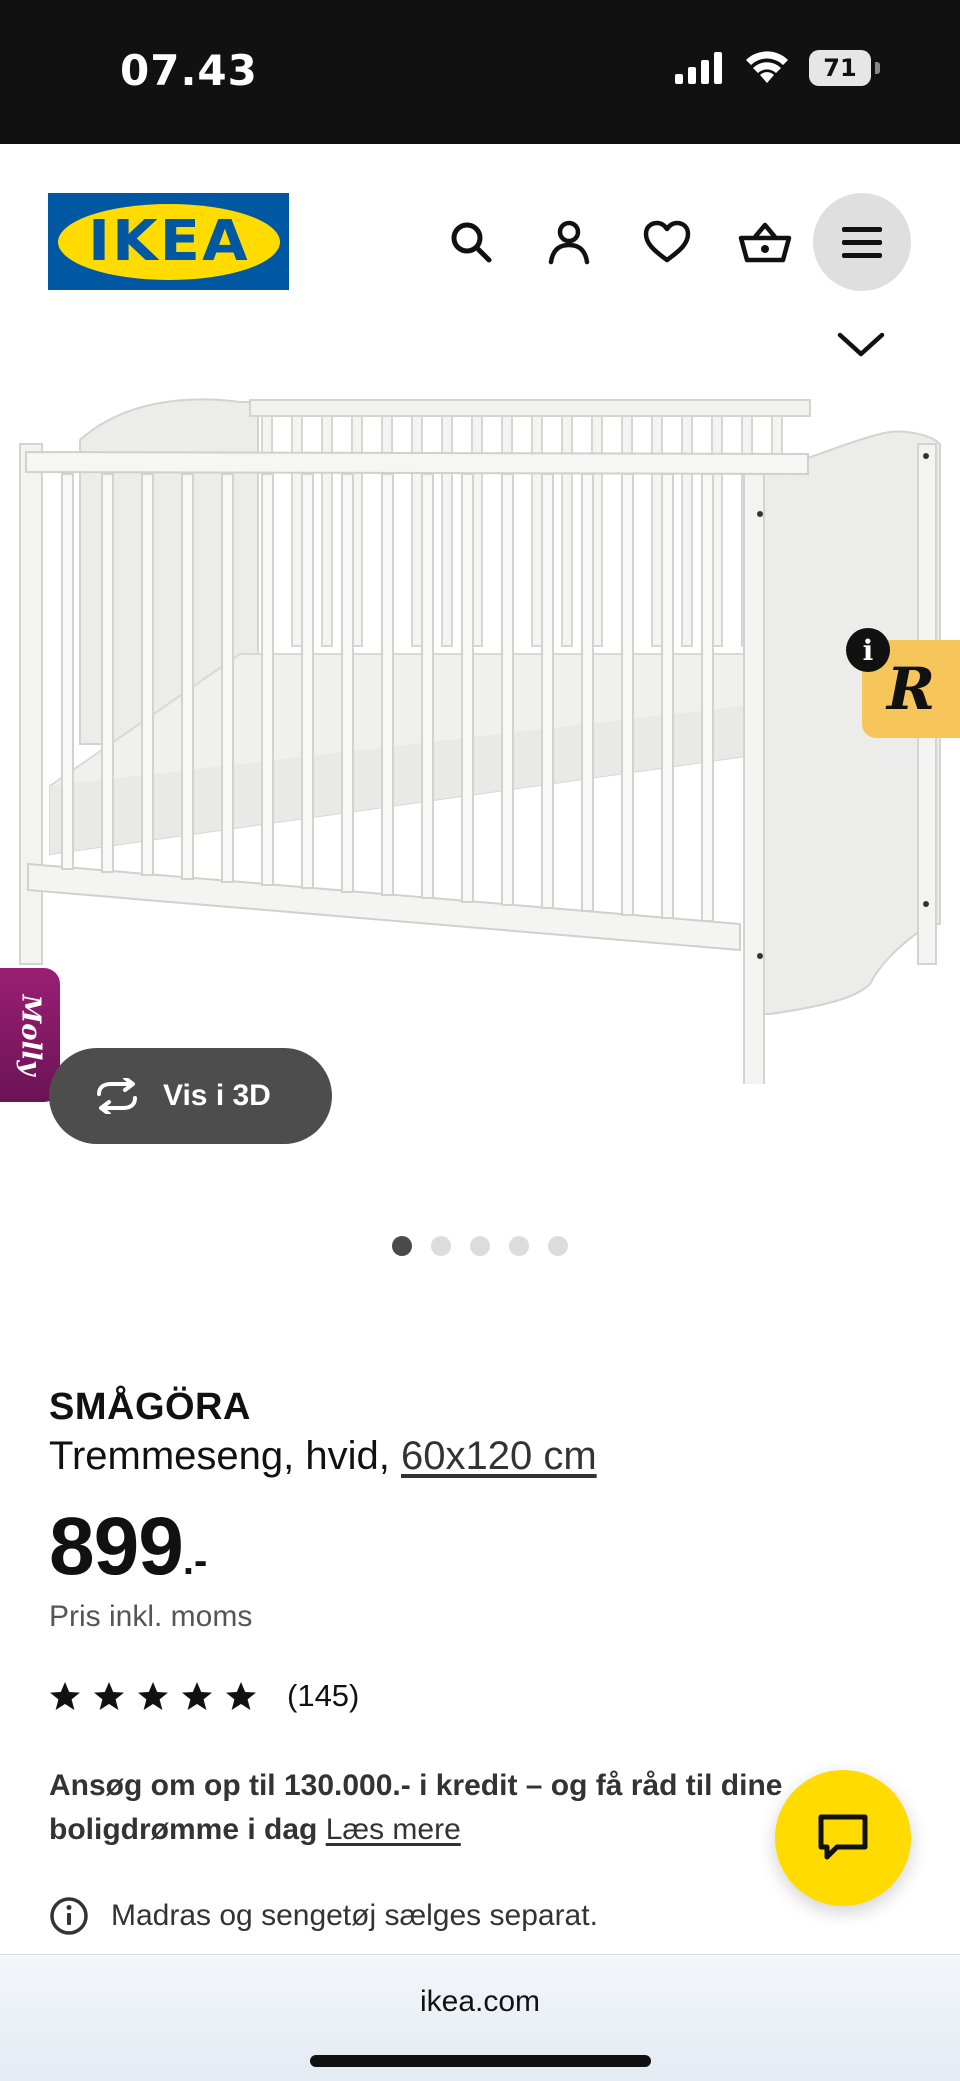  I want to click on info-circle-icon, so click(69, 1916).